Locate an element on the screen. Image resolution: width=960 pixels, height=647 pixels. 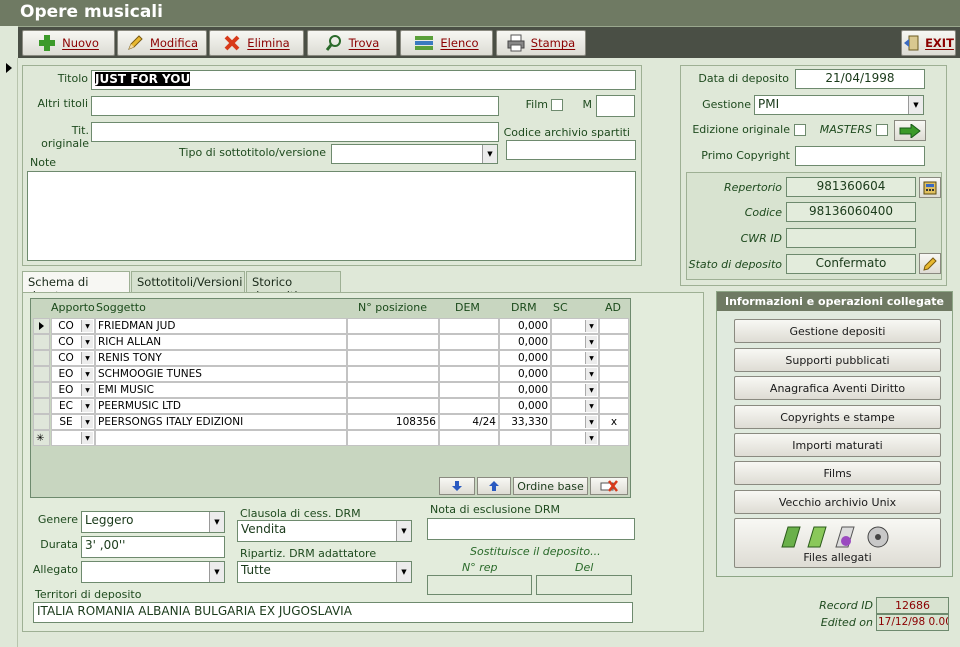
exit-button: EXIT is located at coordinates (928, 43).